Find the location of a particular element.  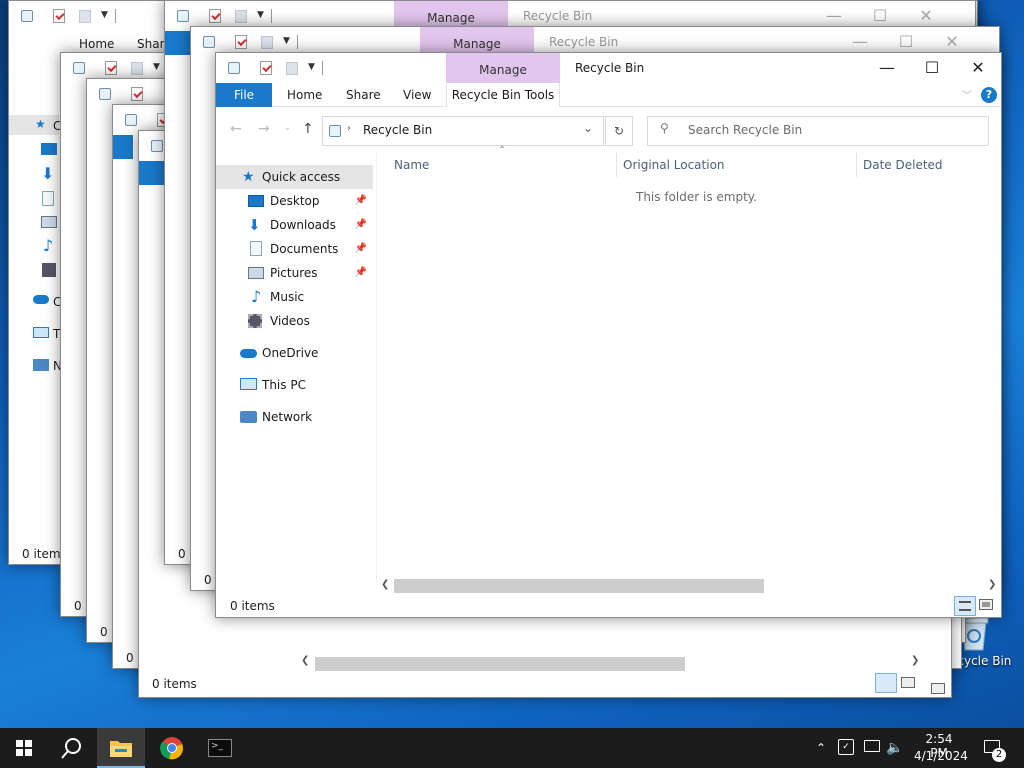

sidebar-item-quick-access-row: ★ Quick access is located at coordinates (307, 177).